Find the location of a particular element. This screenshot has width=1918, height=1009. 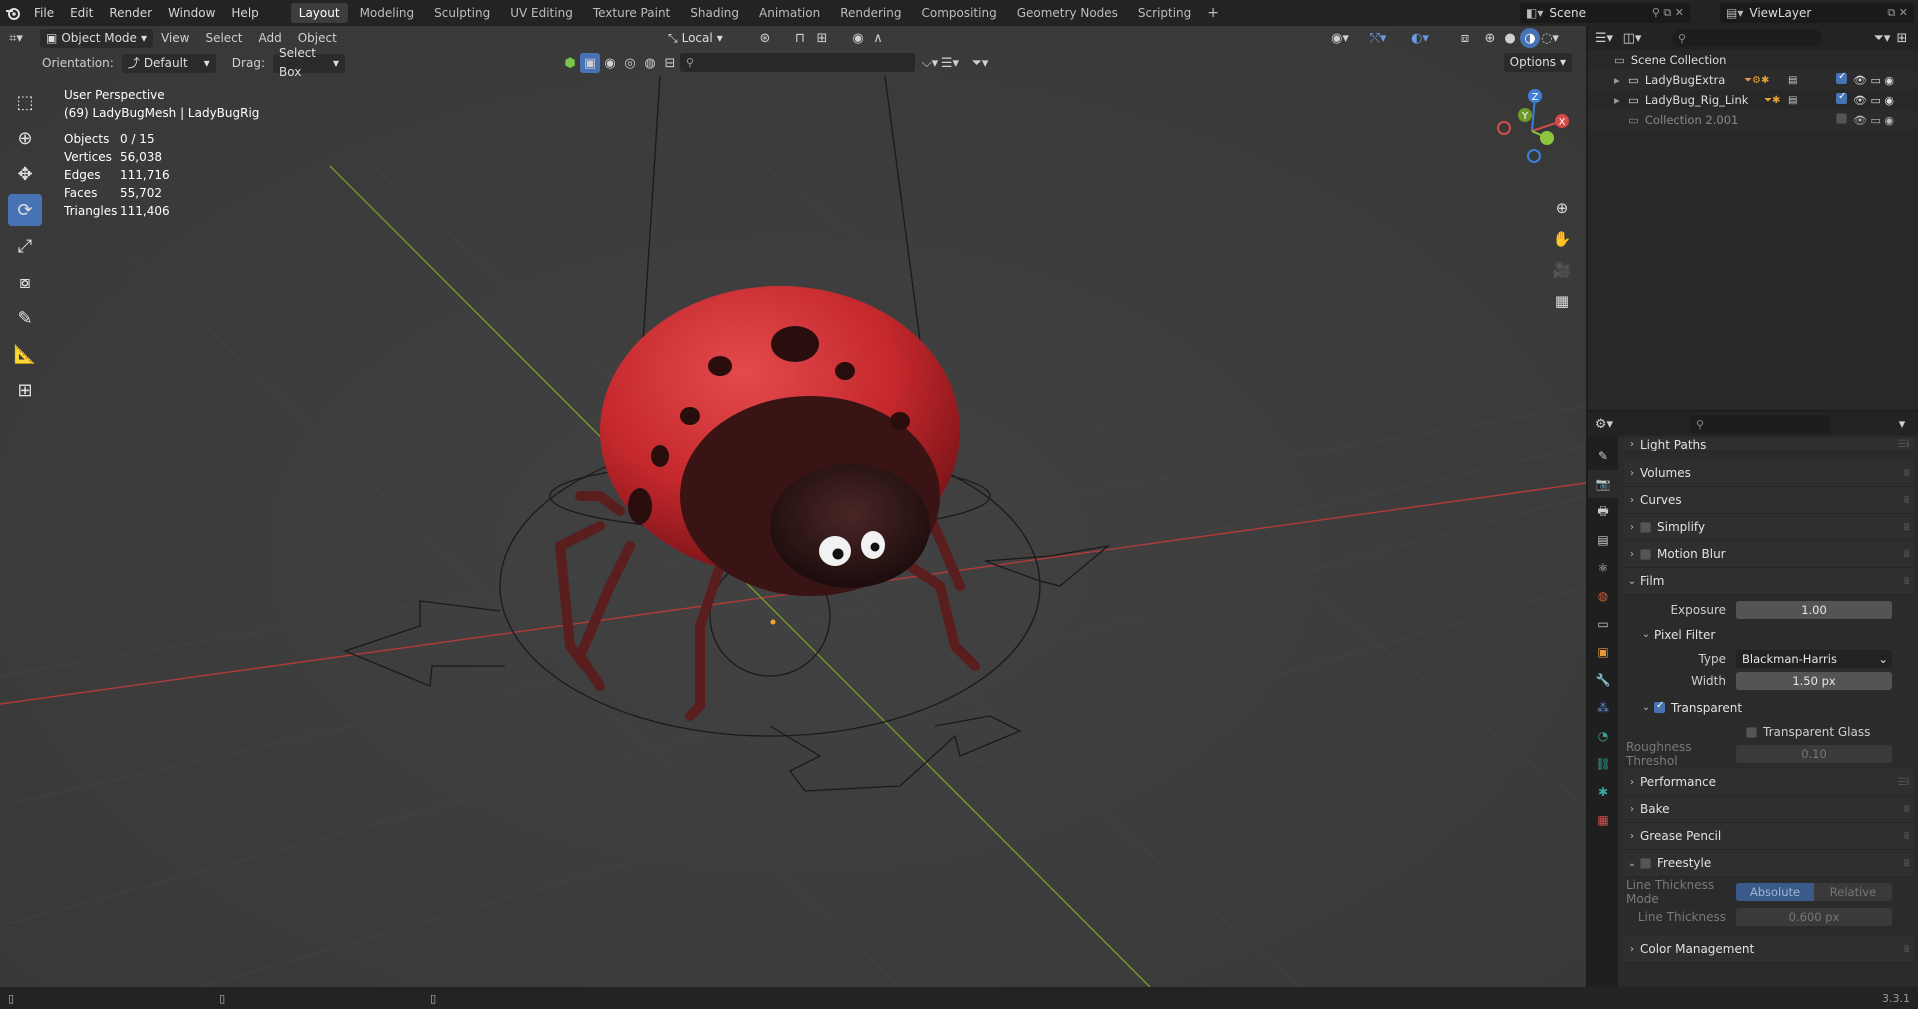

overlays-toggle-icon: ◐▾ is located at coordinates (1420, 38).